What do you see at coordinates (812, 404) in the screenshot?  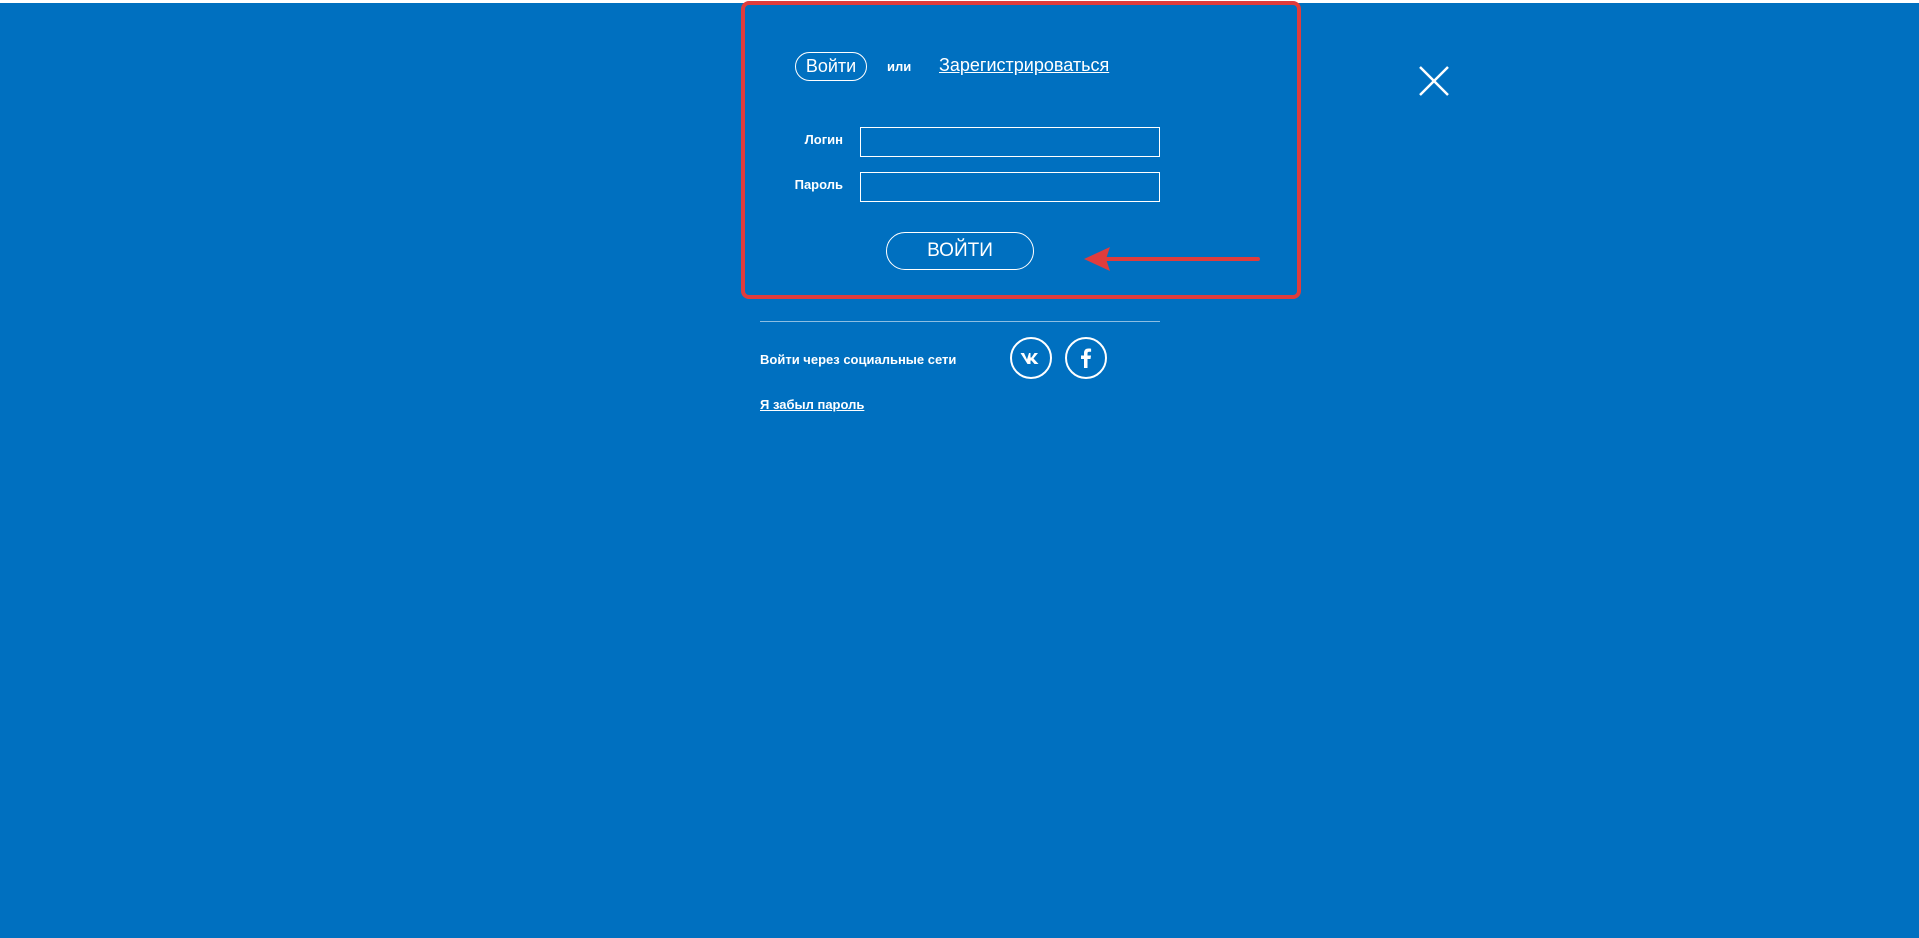 I see `forgot-password-link: Я забыл пароль` at bounding box center [812, 404].